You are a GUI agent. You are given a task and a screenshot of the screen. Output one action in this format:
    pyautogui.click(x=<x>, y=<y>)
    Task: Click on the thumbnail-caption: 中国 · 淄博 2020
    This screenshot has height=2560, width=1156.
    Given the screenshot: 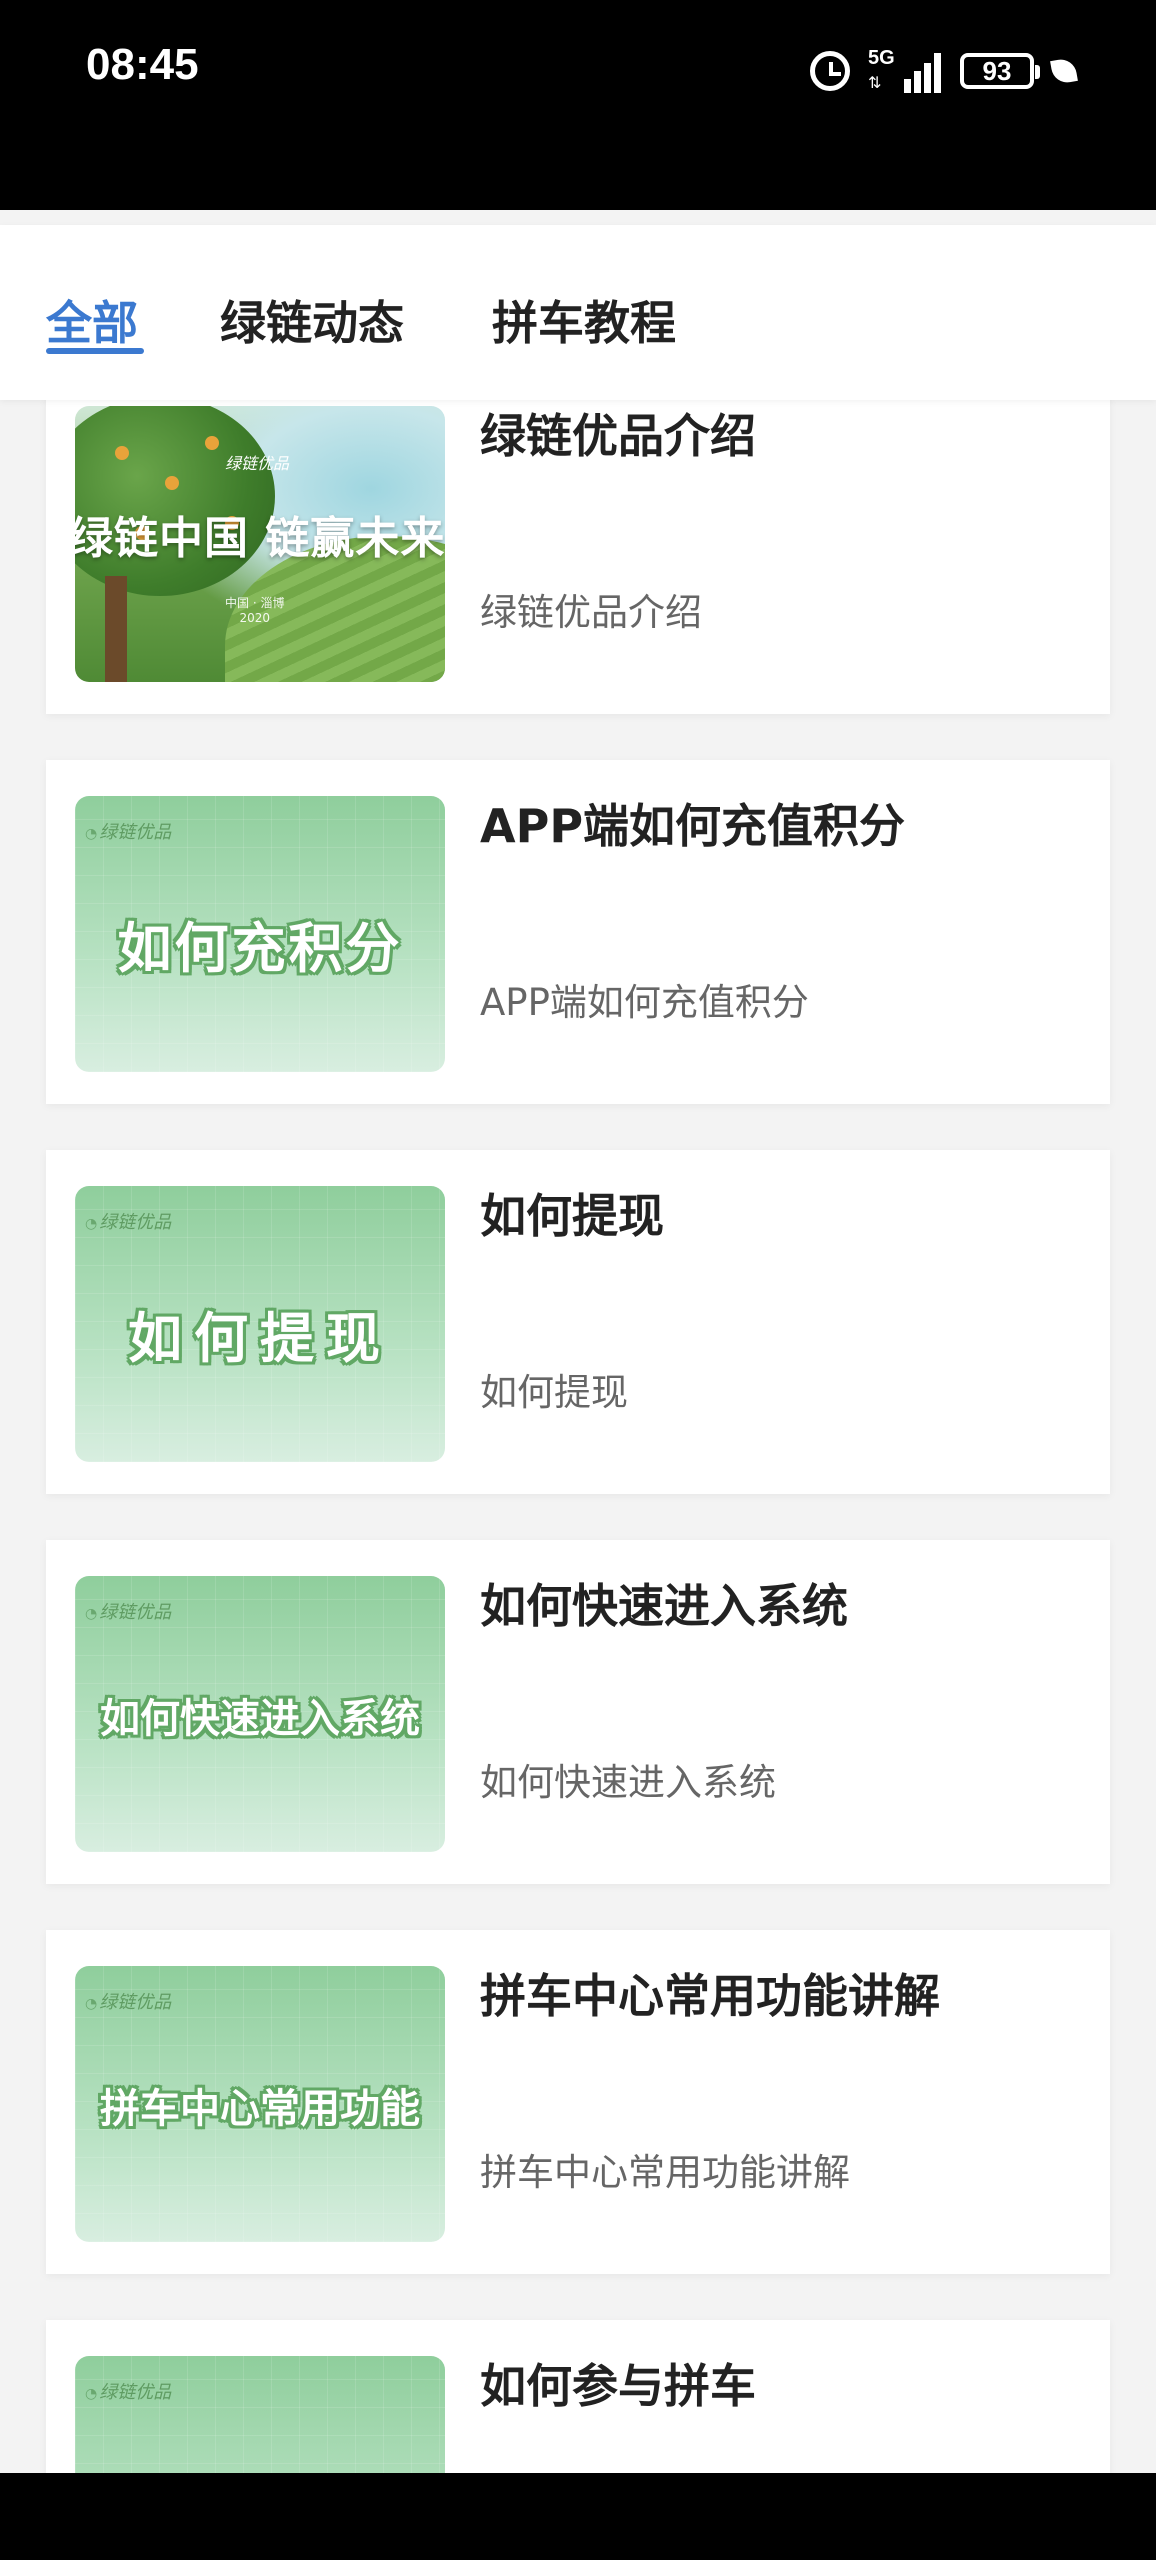 What is the action you would take?
    pyautogui.click(x=255, y=610)
    